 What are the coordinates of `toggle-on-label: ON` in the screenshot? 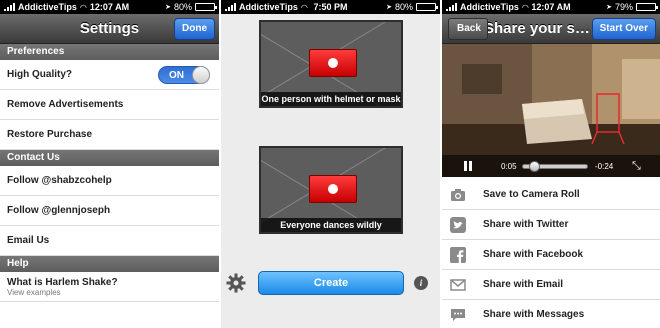 It's located at (176, 75).